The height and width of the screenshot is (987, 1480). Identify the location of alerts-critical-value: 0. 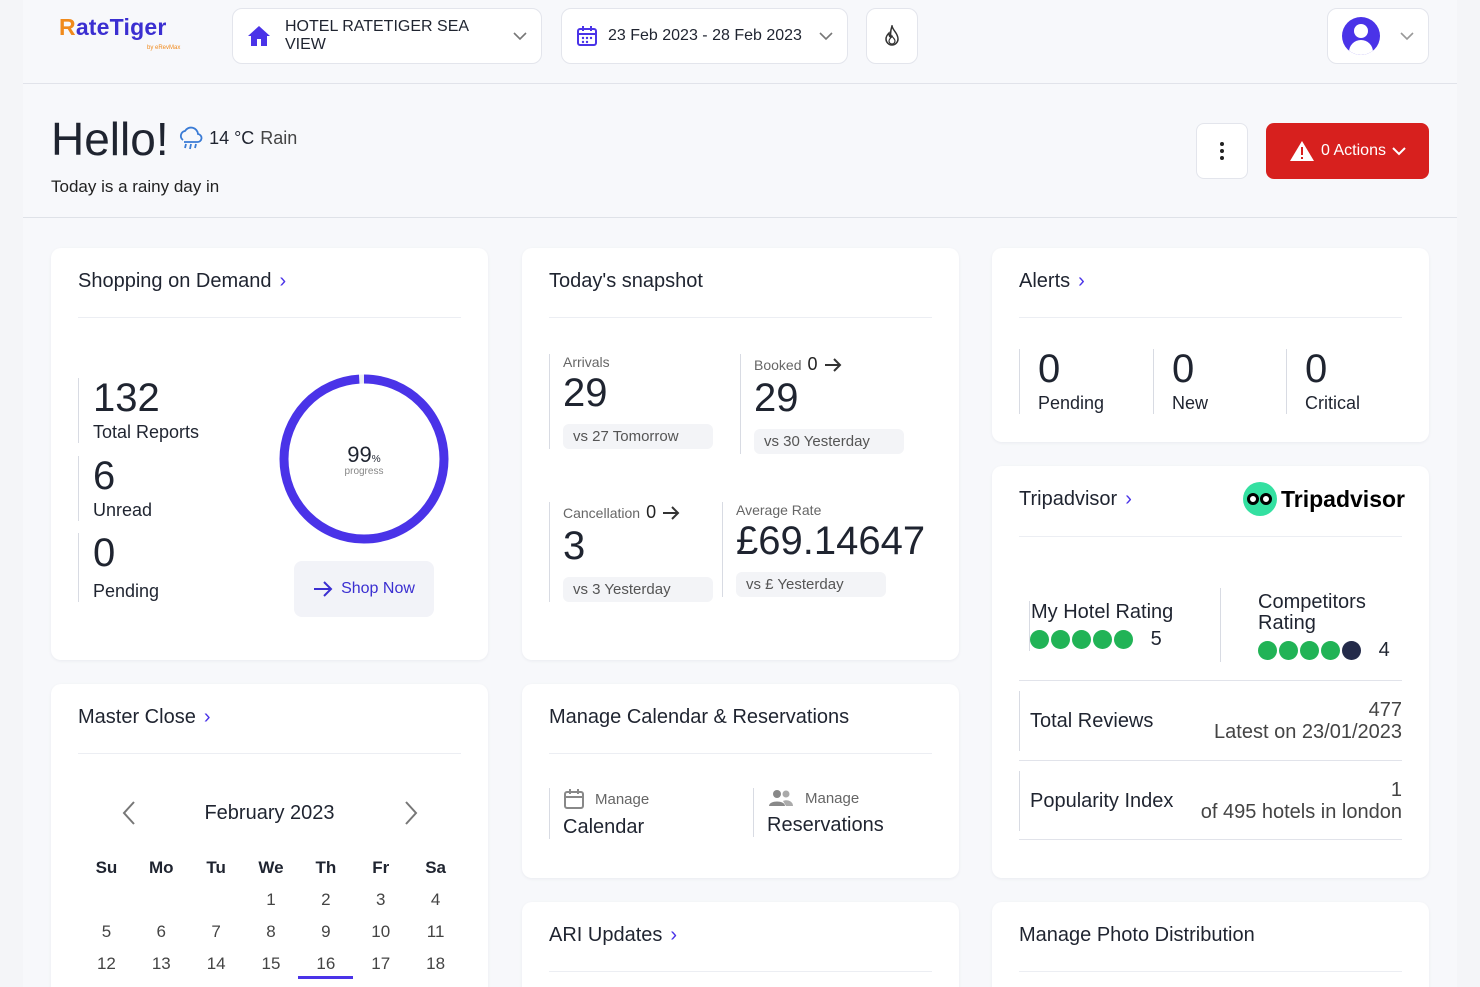
(1316, 369).